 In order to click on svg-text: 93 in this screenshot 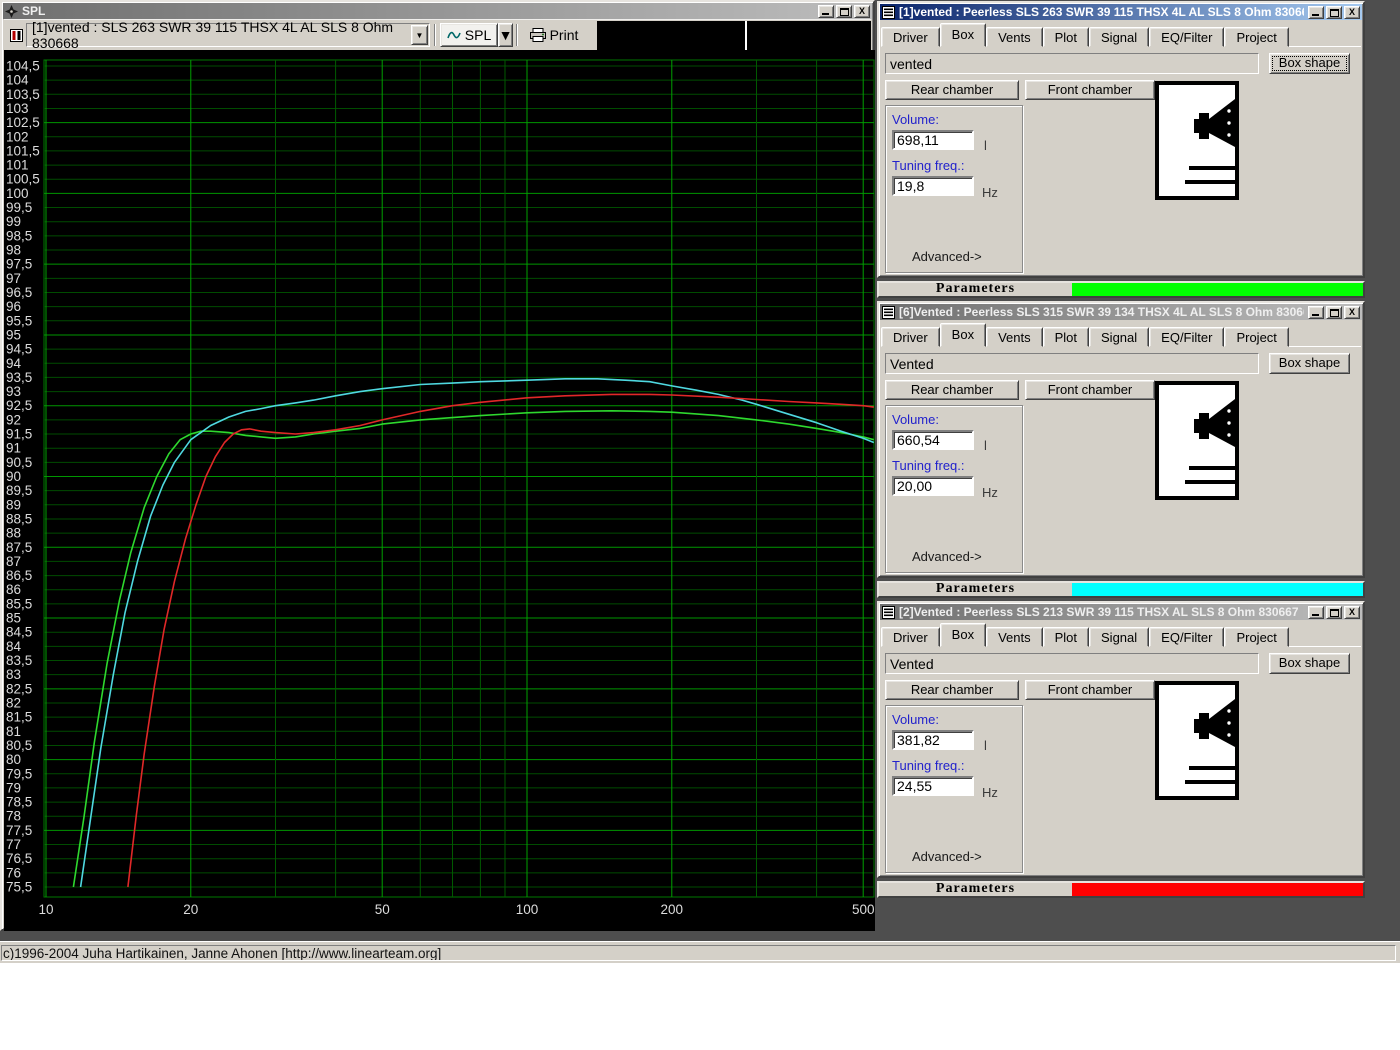, I will do `click(13, 391)`.